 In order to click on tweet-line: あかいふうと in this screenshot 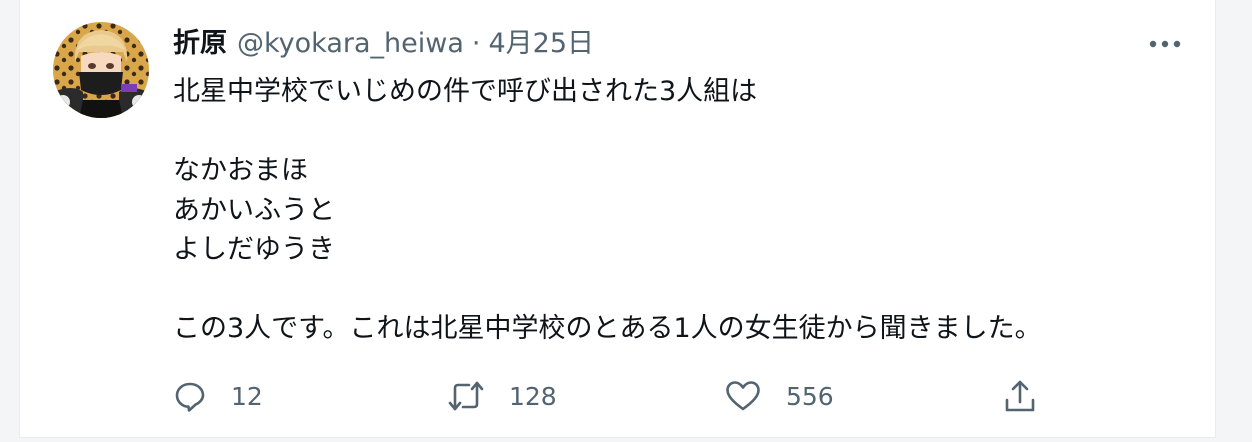, I will do `click(254, 210)`.